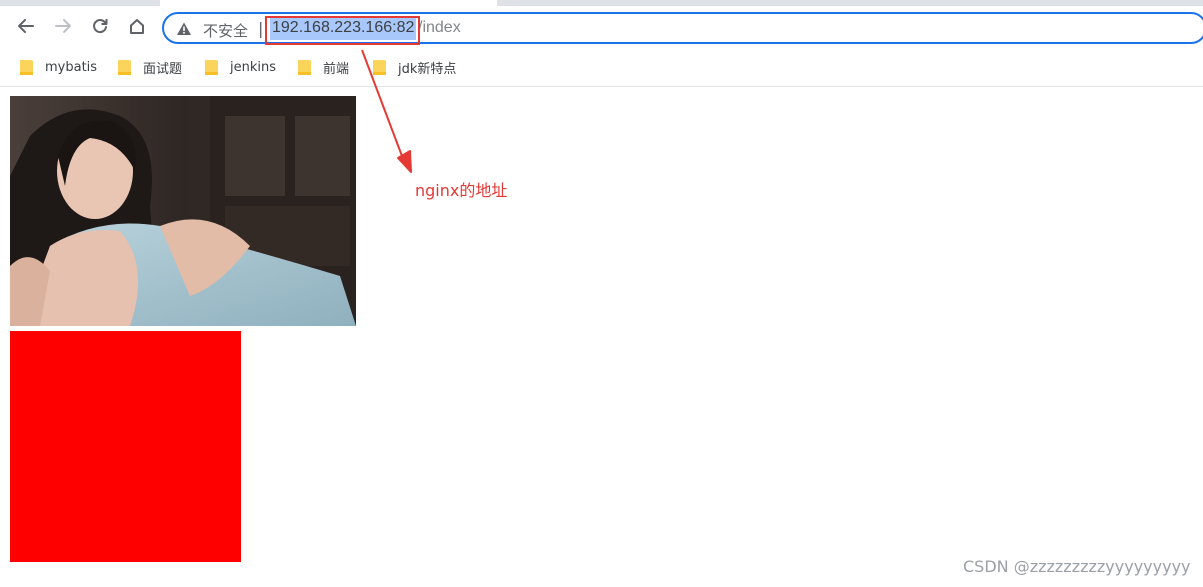  I want to click on bookmarks-bar: mybatis 面试题 jenkins 前端 jdk新特点, so click(601, 66).